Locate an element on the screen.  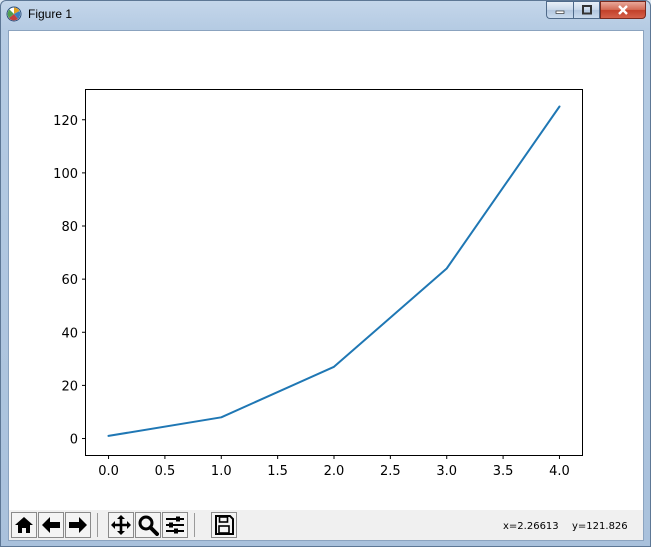
x-tick-label: 2.0 is located at coordinates (334, 471).